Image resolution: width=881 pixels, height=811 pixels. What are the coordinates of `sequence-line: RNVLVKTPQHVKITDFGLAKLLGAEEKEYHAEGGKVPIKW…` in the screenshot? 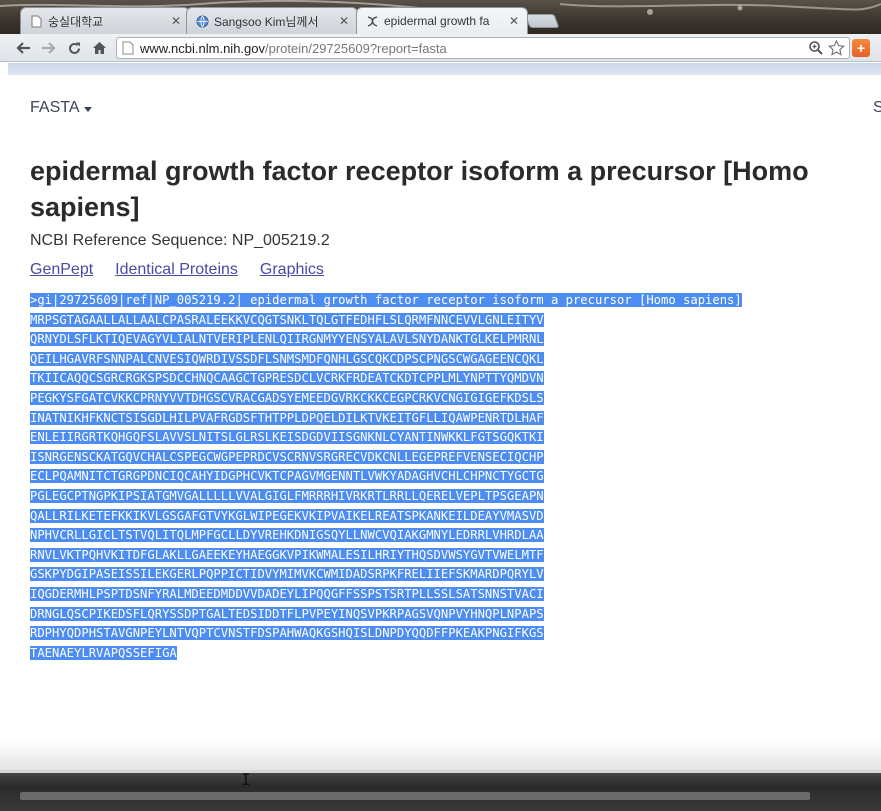 It's located at (386, 556).